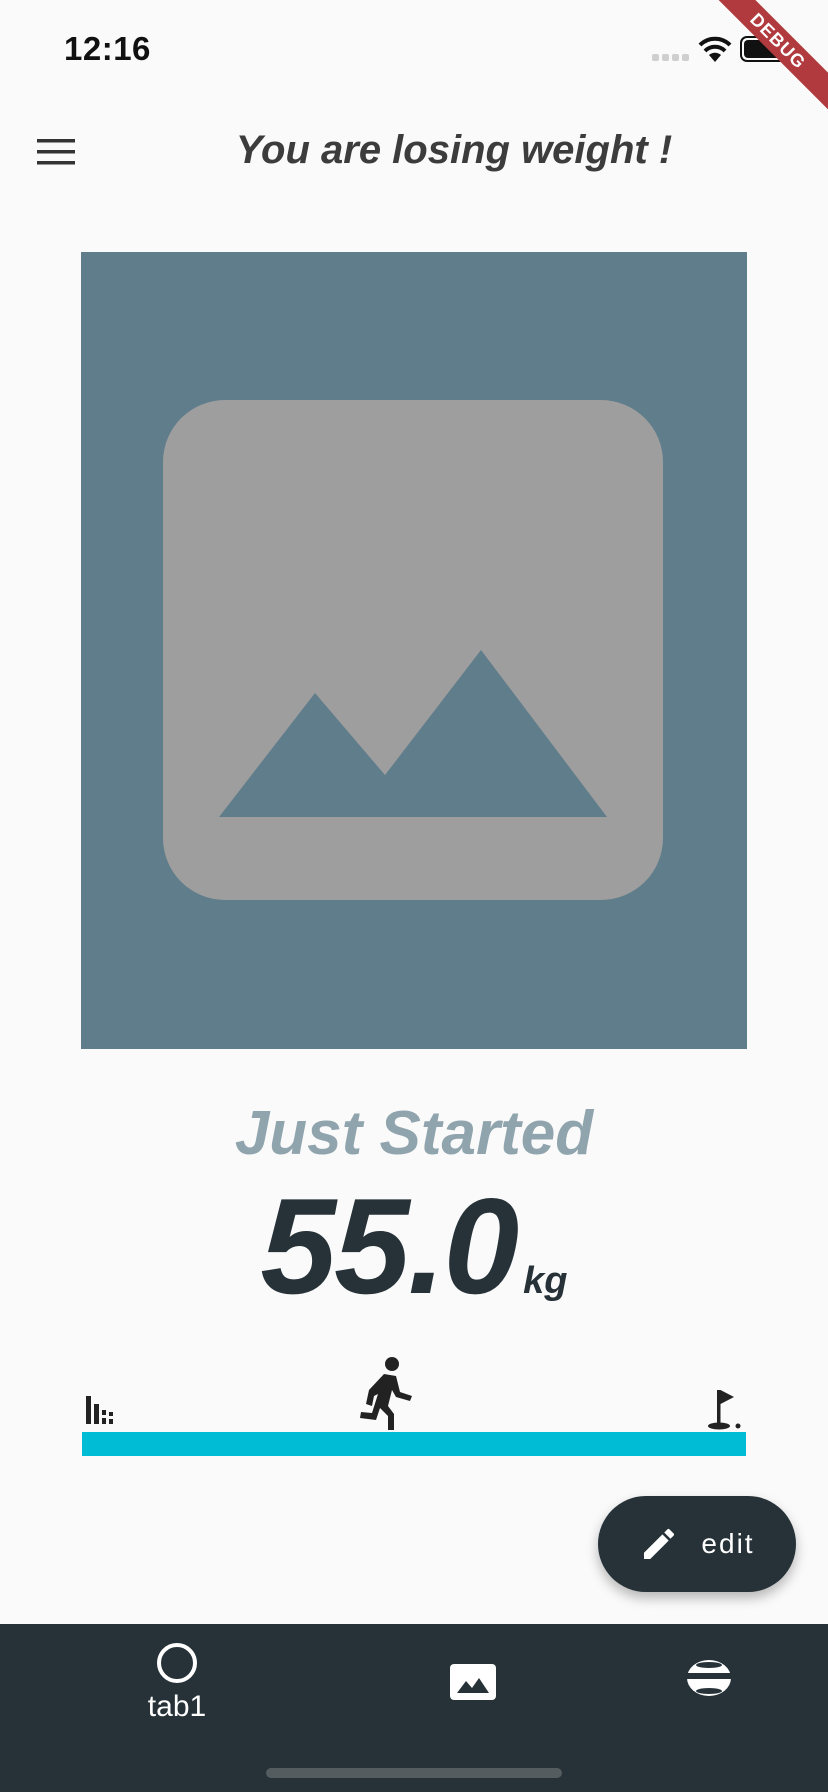  Describe the element at coordinates (389, 1246) in the screenshot. I see `weight-value: 55.0` at that location.